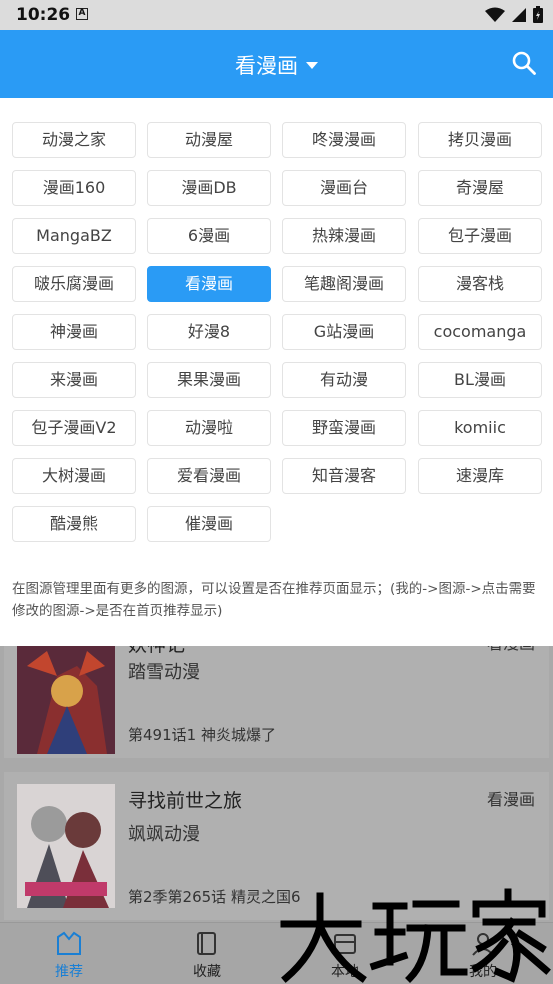 This screenshot has width=553, height=984. What do you see at coordinates (266, 66) in the screenshot?
I see `page-title: 看漫画` at bounding box center [266, 66].